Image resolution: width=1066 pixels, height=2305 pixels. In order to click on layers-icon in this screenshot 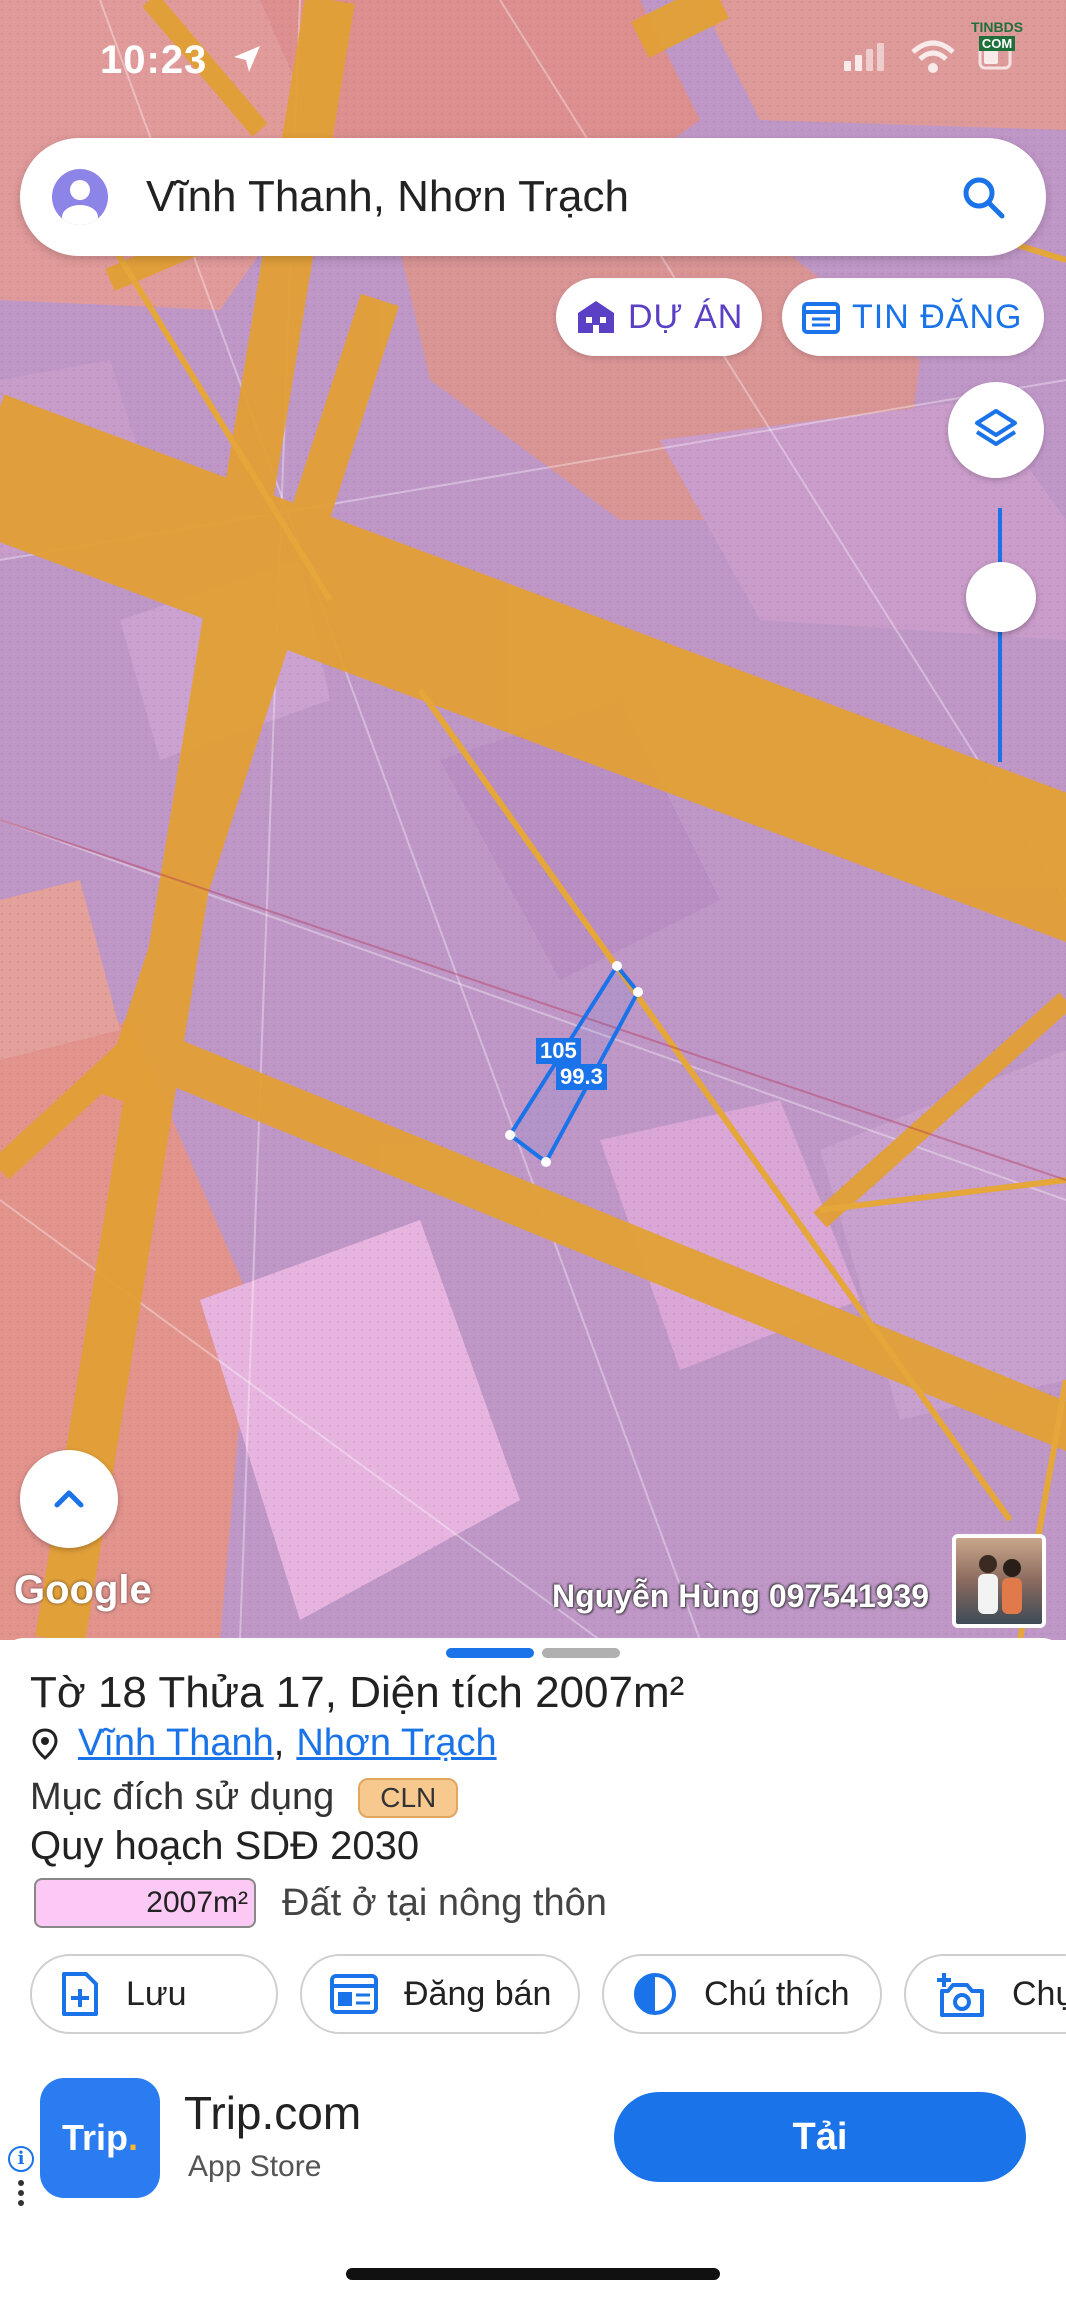, I will do `click(996, 427)`.